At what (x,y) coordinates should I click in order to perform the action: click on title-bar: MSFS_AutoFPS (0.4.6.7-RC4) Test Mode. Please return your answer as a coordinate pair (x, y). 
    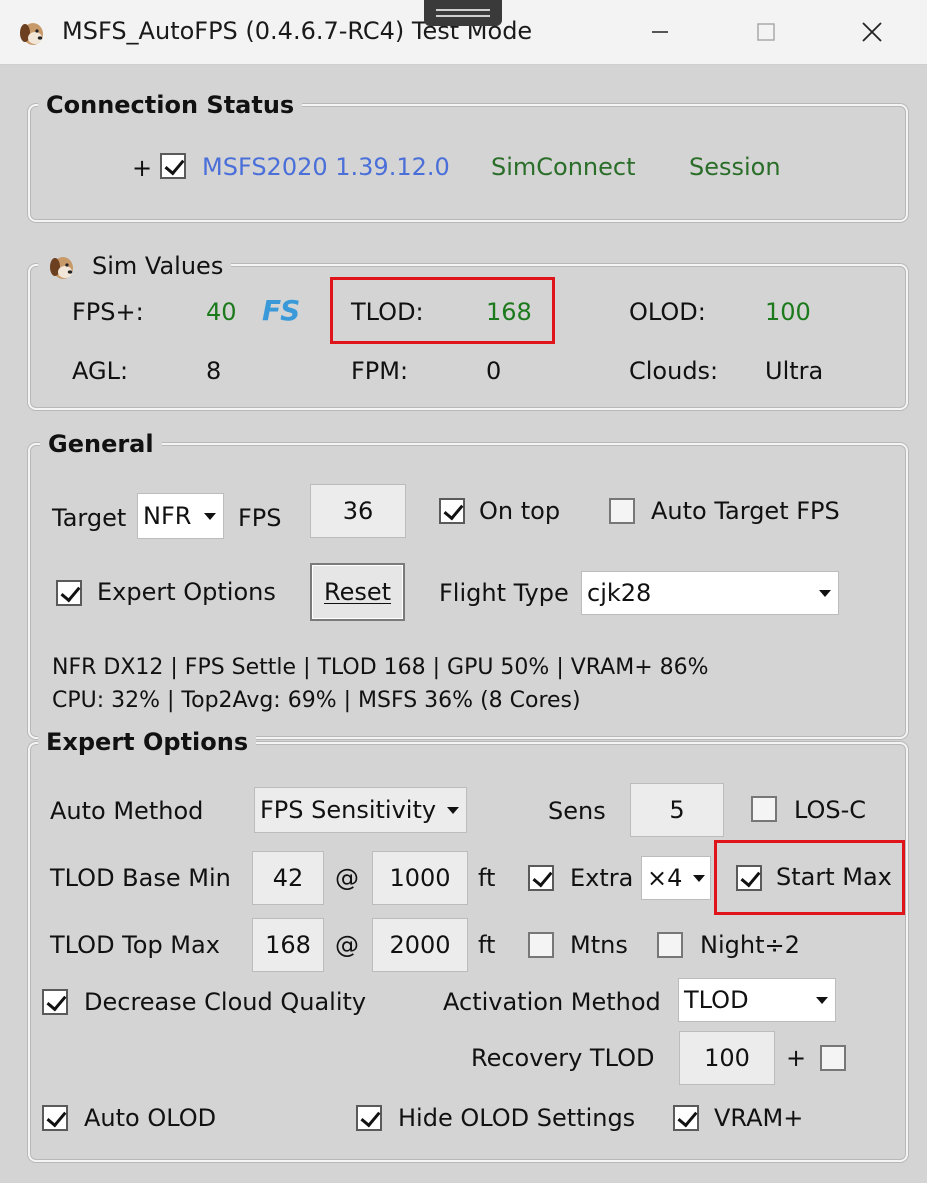
    Looking at the image, I should click on (463, 32).